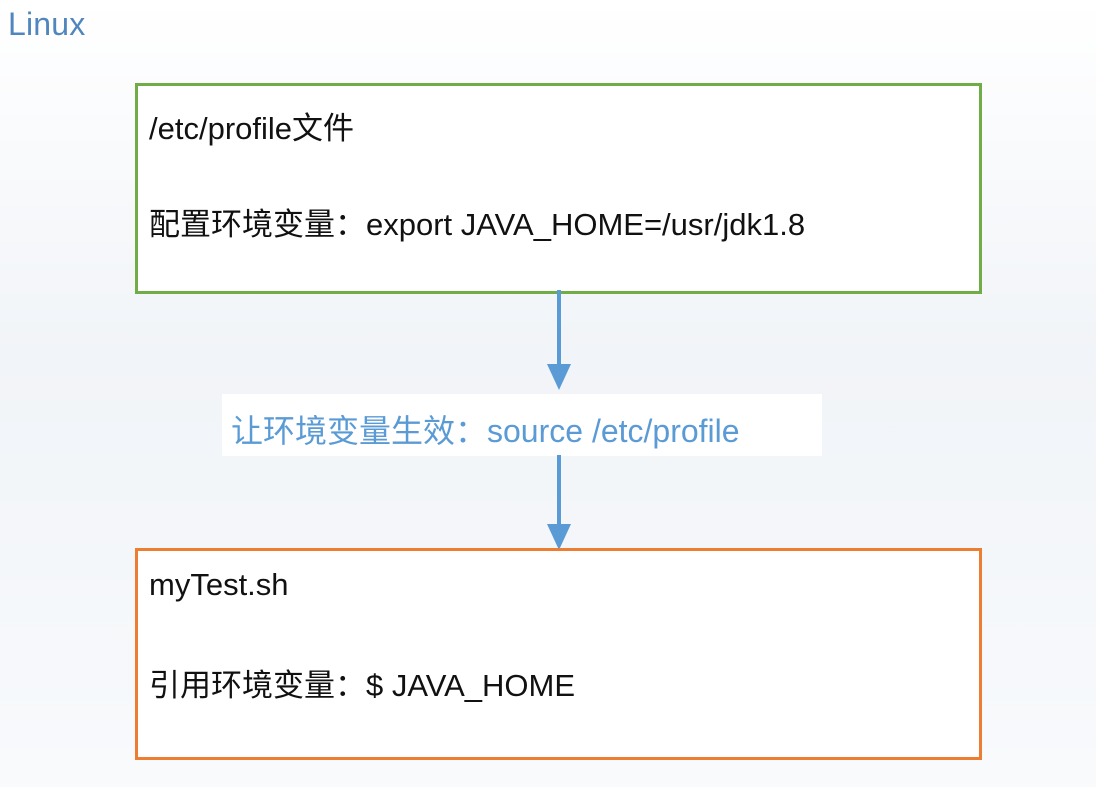 This screenshot has height=787, width=1096. I want to click on script-file-name: myTest.sh, so click(219, 584).